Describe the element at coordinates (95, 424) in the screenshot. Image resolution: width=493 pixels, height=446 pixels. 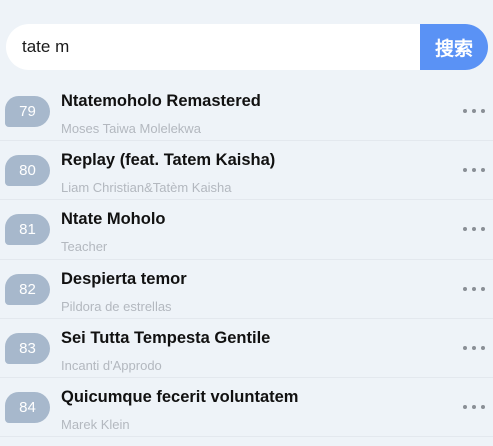
I see `song-artist: Marek Klein` at that location.